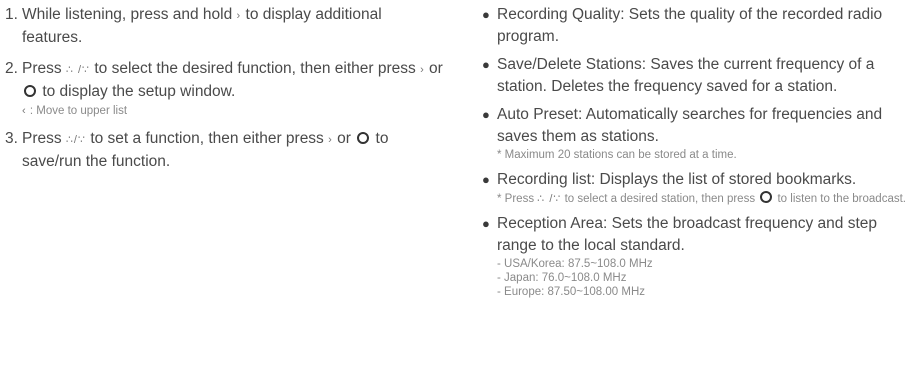 This screenshot has height=368, width=910. I want to click on note-text: to select a desired station, then press, so click(661, 199).